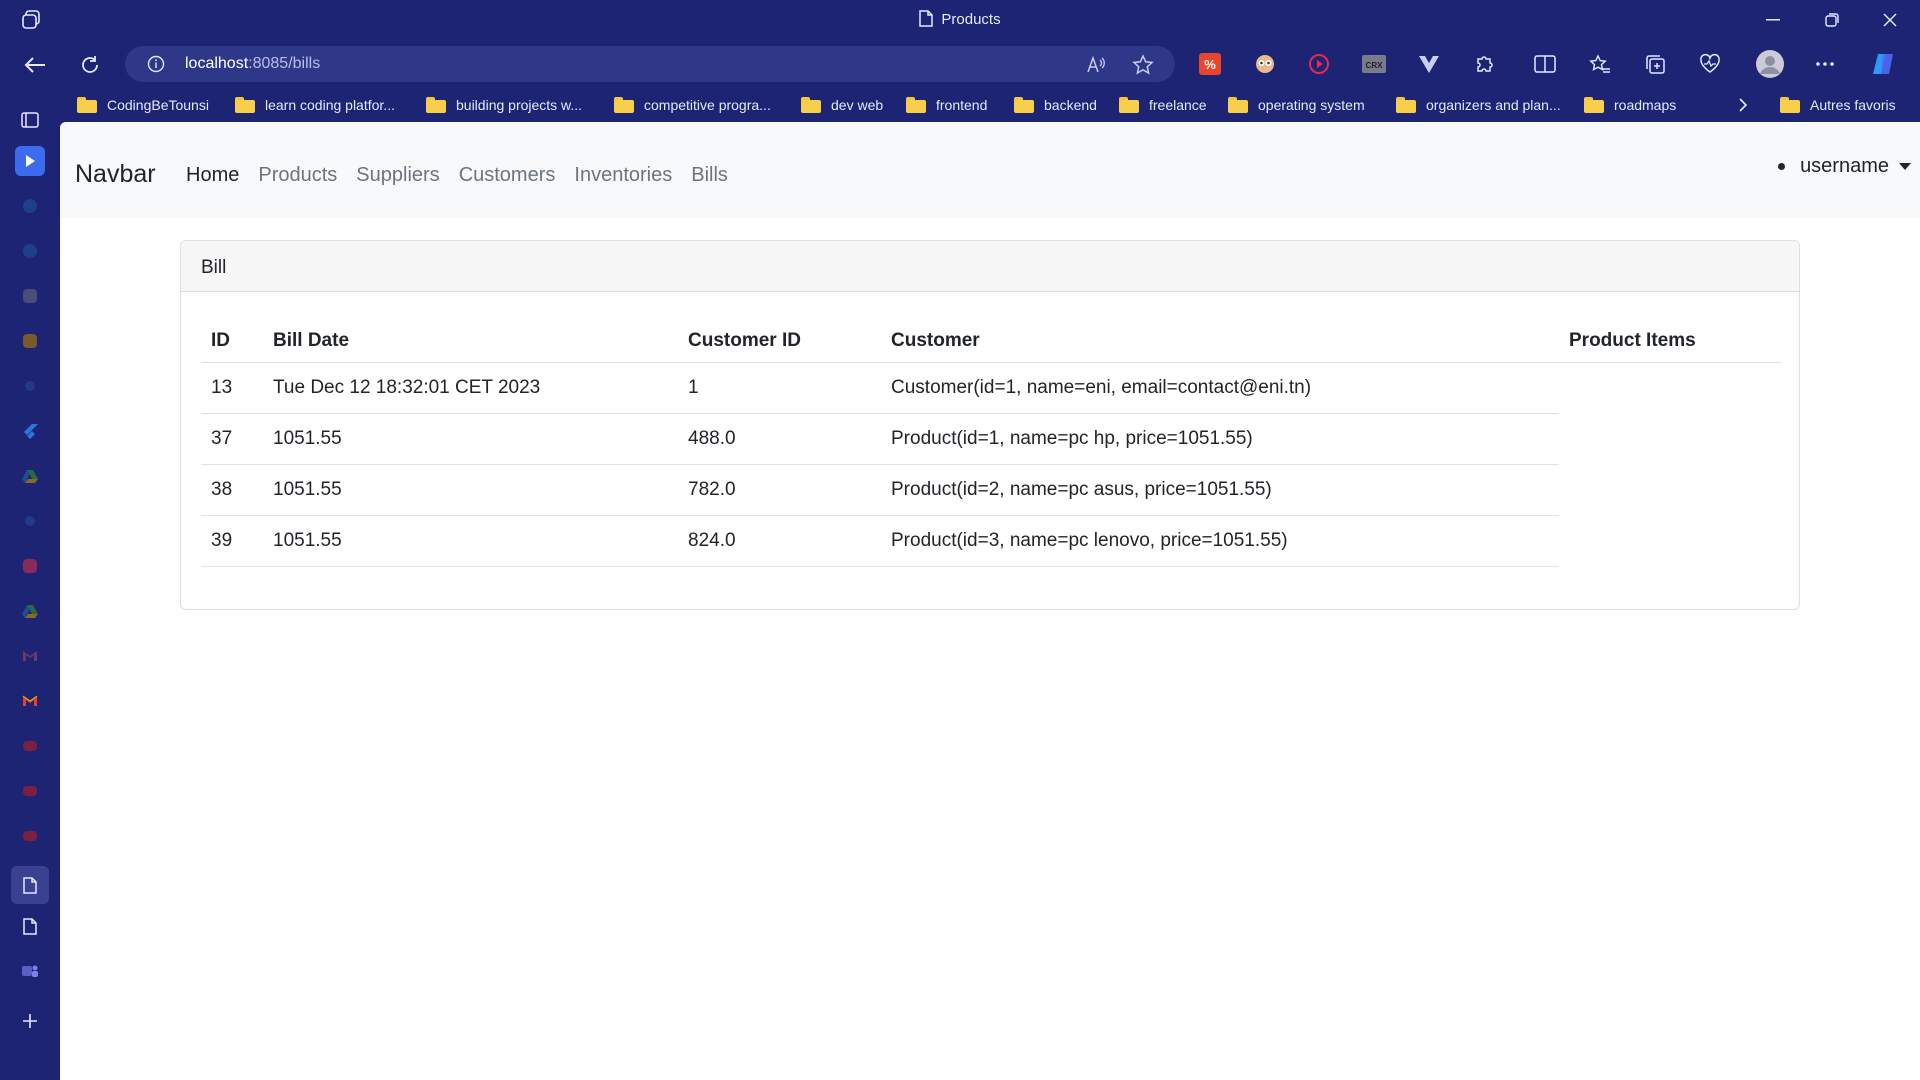 This screenshot has width=1920, height=1080. What do you see at coordinates (1655, 64) in the screenshot?
I see `collections-icon` at bounding box center [1655, 64].